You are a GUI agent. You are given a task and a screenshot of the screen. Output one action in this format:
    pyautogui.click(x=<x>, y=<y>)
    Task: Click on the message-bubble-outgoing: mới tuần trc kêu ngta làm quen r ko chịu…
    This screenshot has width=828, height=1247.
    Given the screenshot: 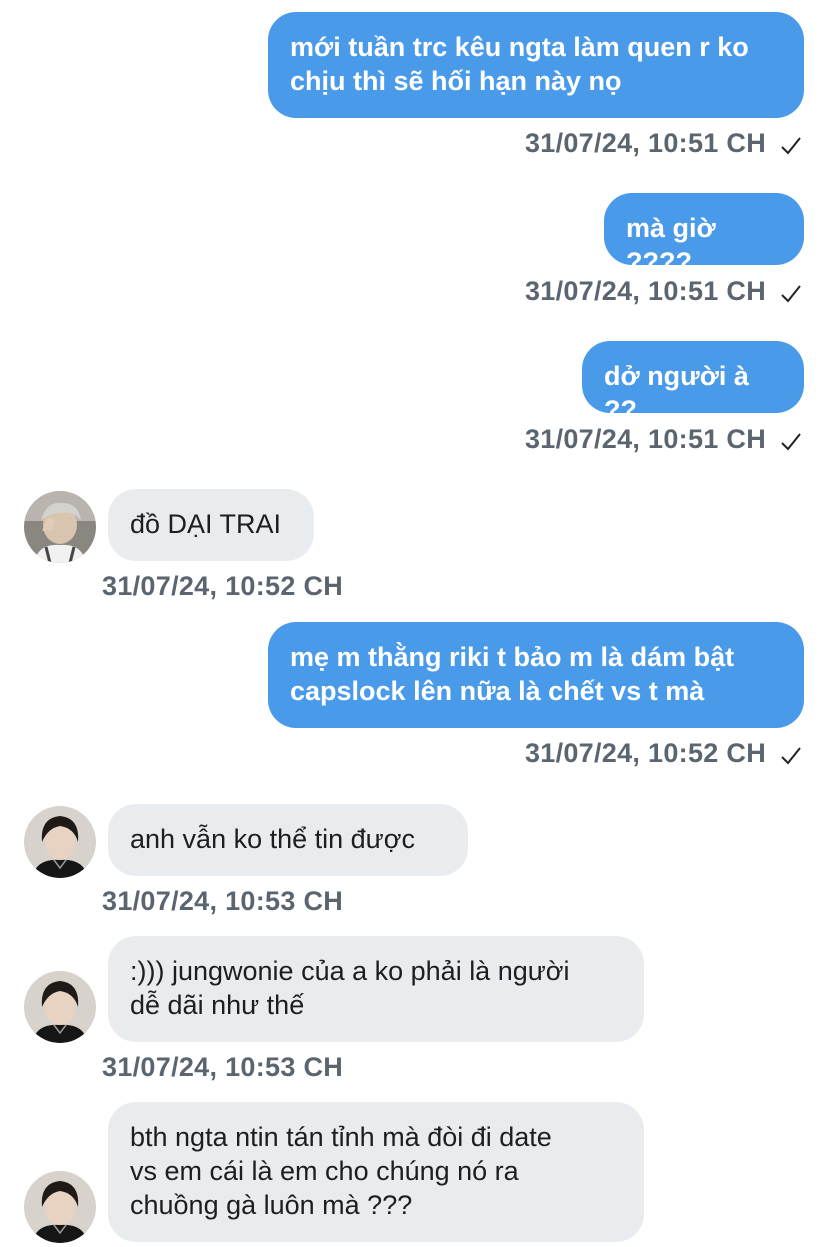 What is the action you would take?
    pyautogui.click(x=536, y=65)
    